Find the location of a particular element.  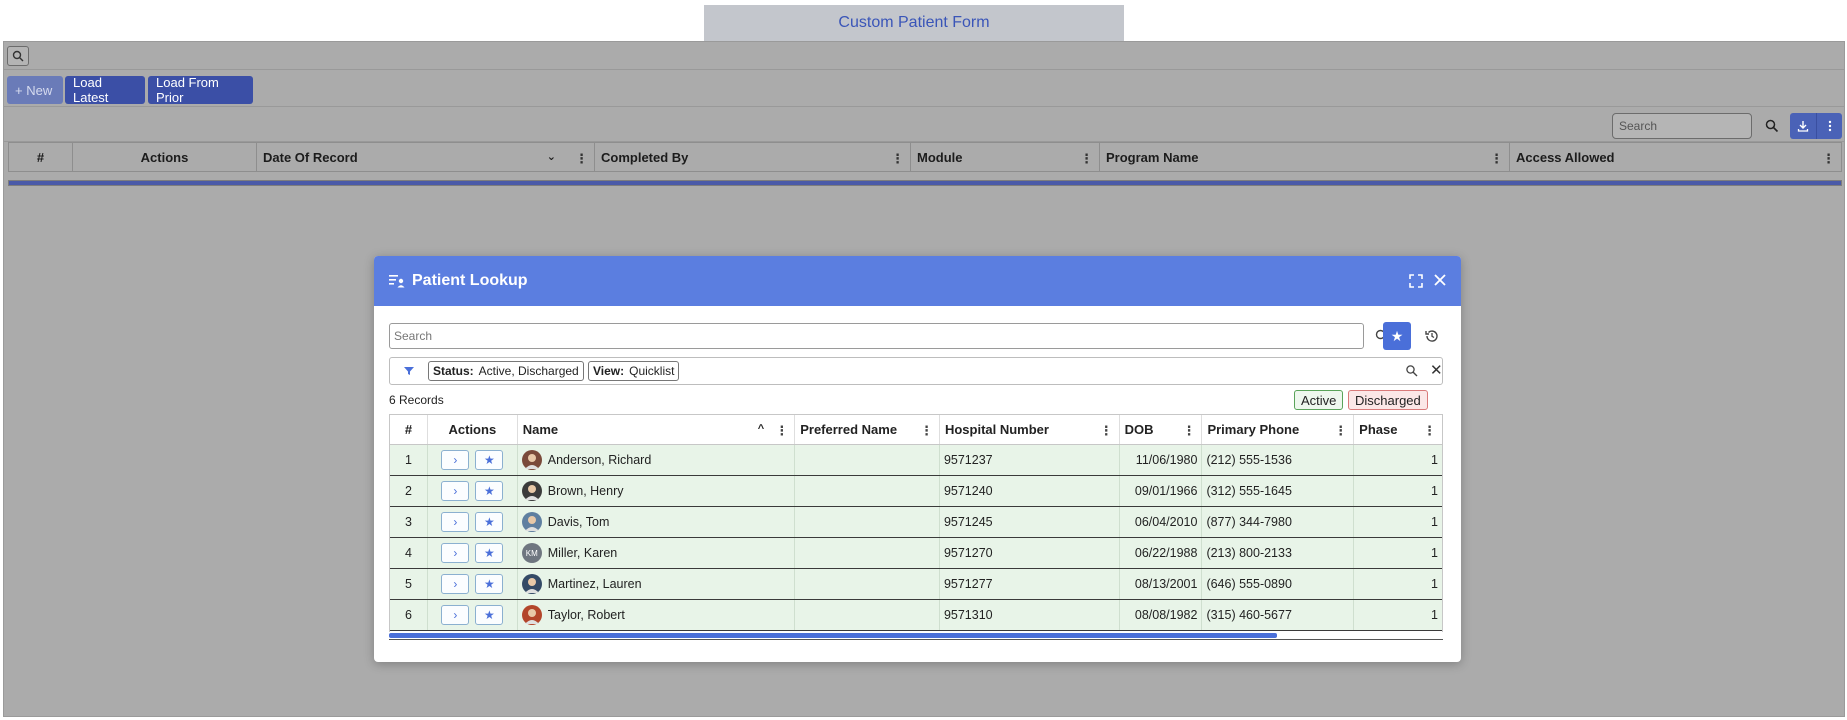

favorites-button: ★ is located at coordinates (1397, 336).